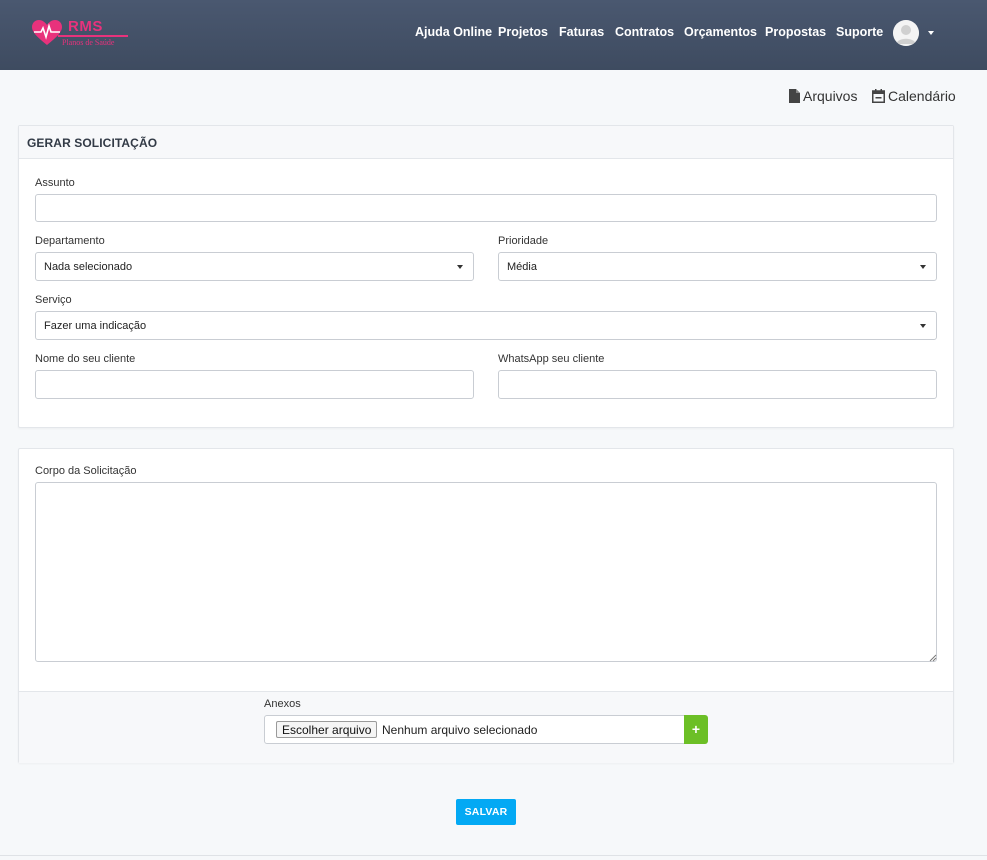  I want to click on client-name-label: Nome do seu cliente, so click(85, 359).